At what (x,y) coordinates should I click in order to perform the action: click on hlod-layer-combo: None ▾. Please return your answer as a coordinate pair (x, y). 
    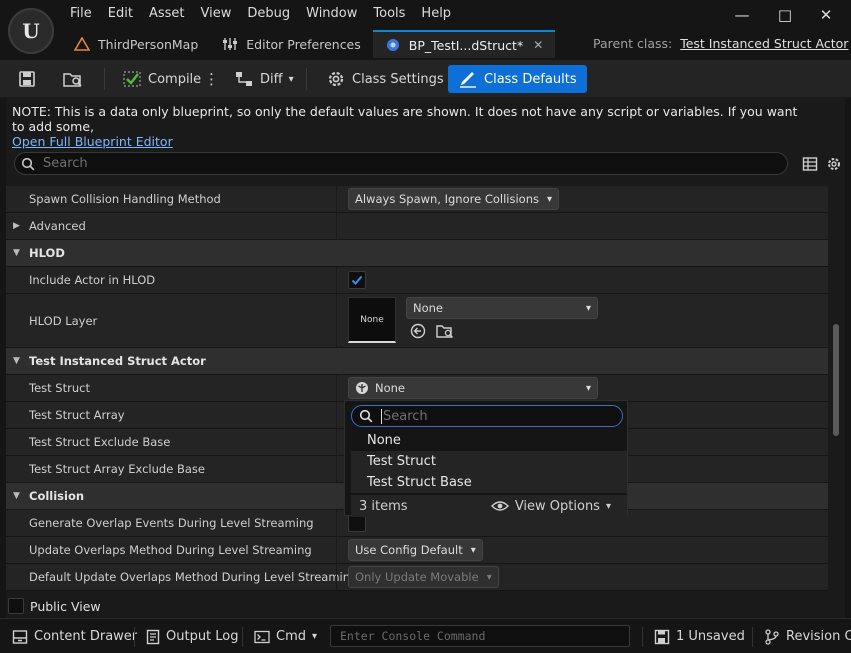
    Looking at the image, I should click on (502, 308).